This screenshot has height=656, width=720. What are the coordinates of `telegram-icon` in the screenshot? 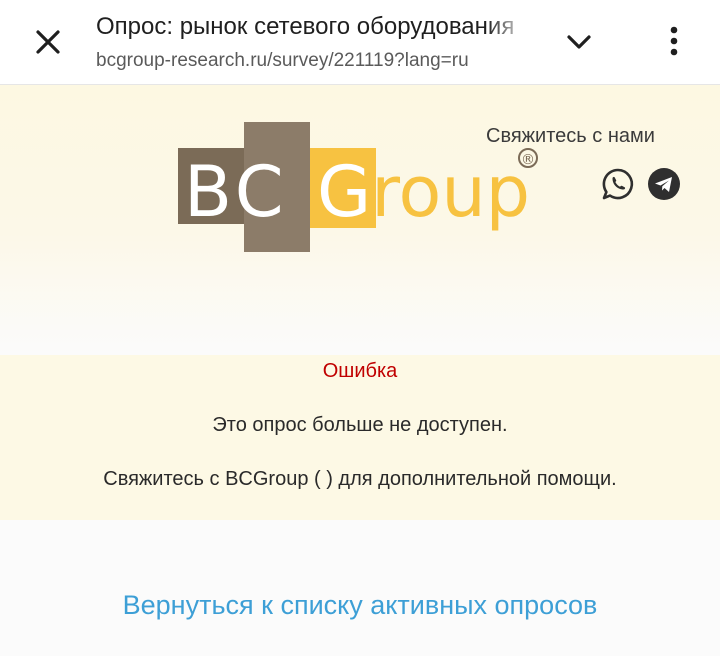 It's located at (664, 184).